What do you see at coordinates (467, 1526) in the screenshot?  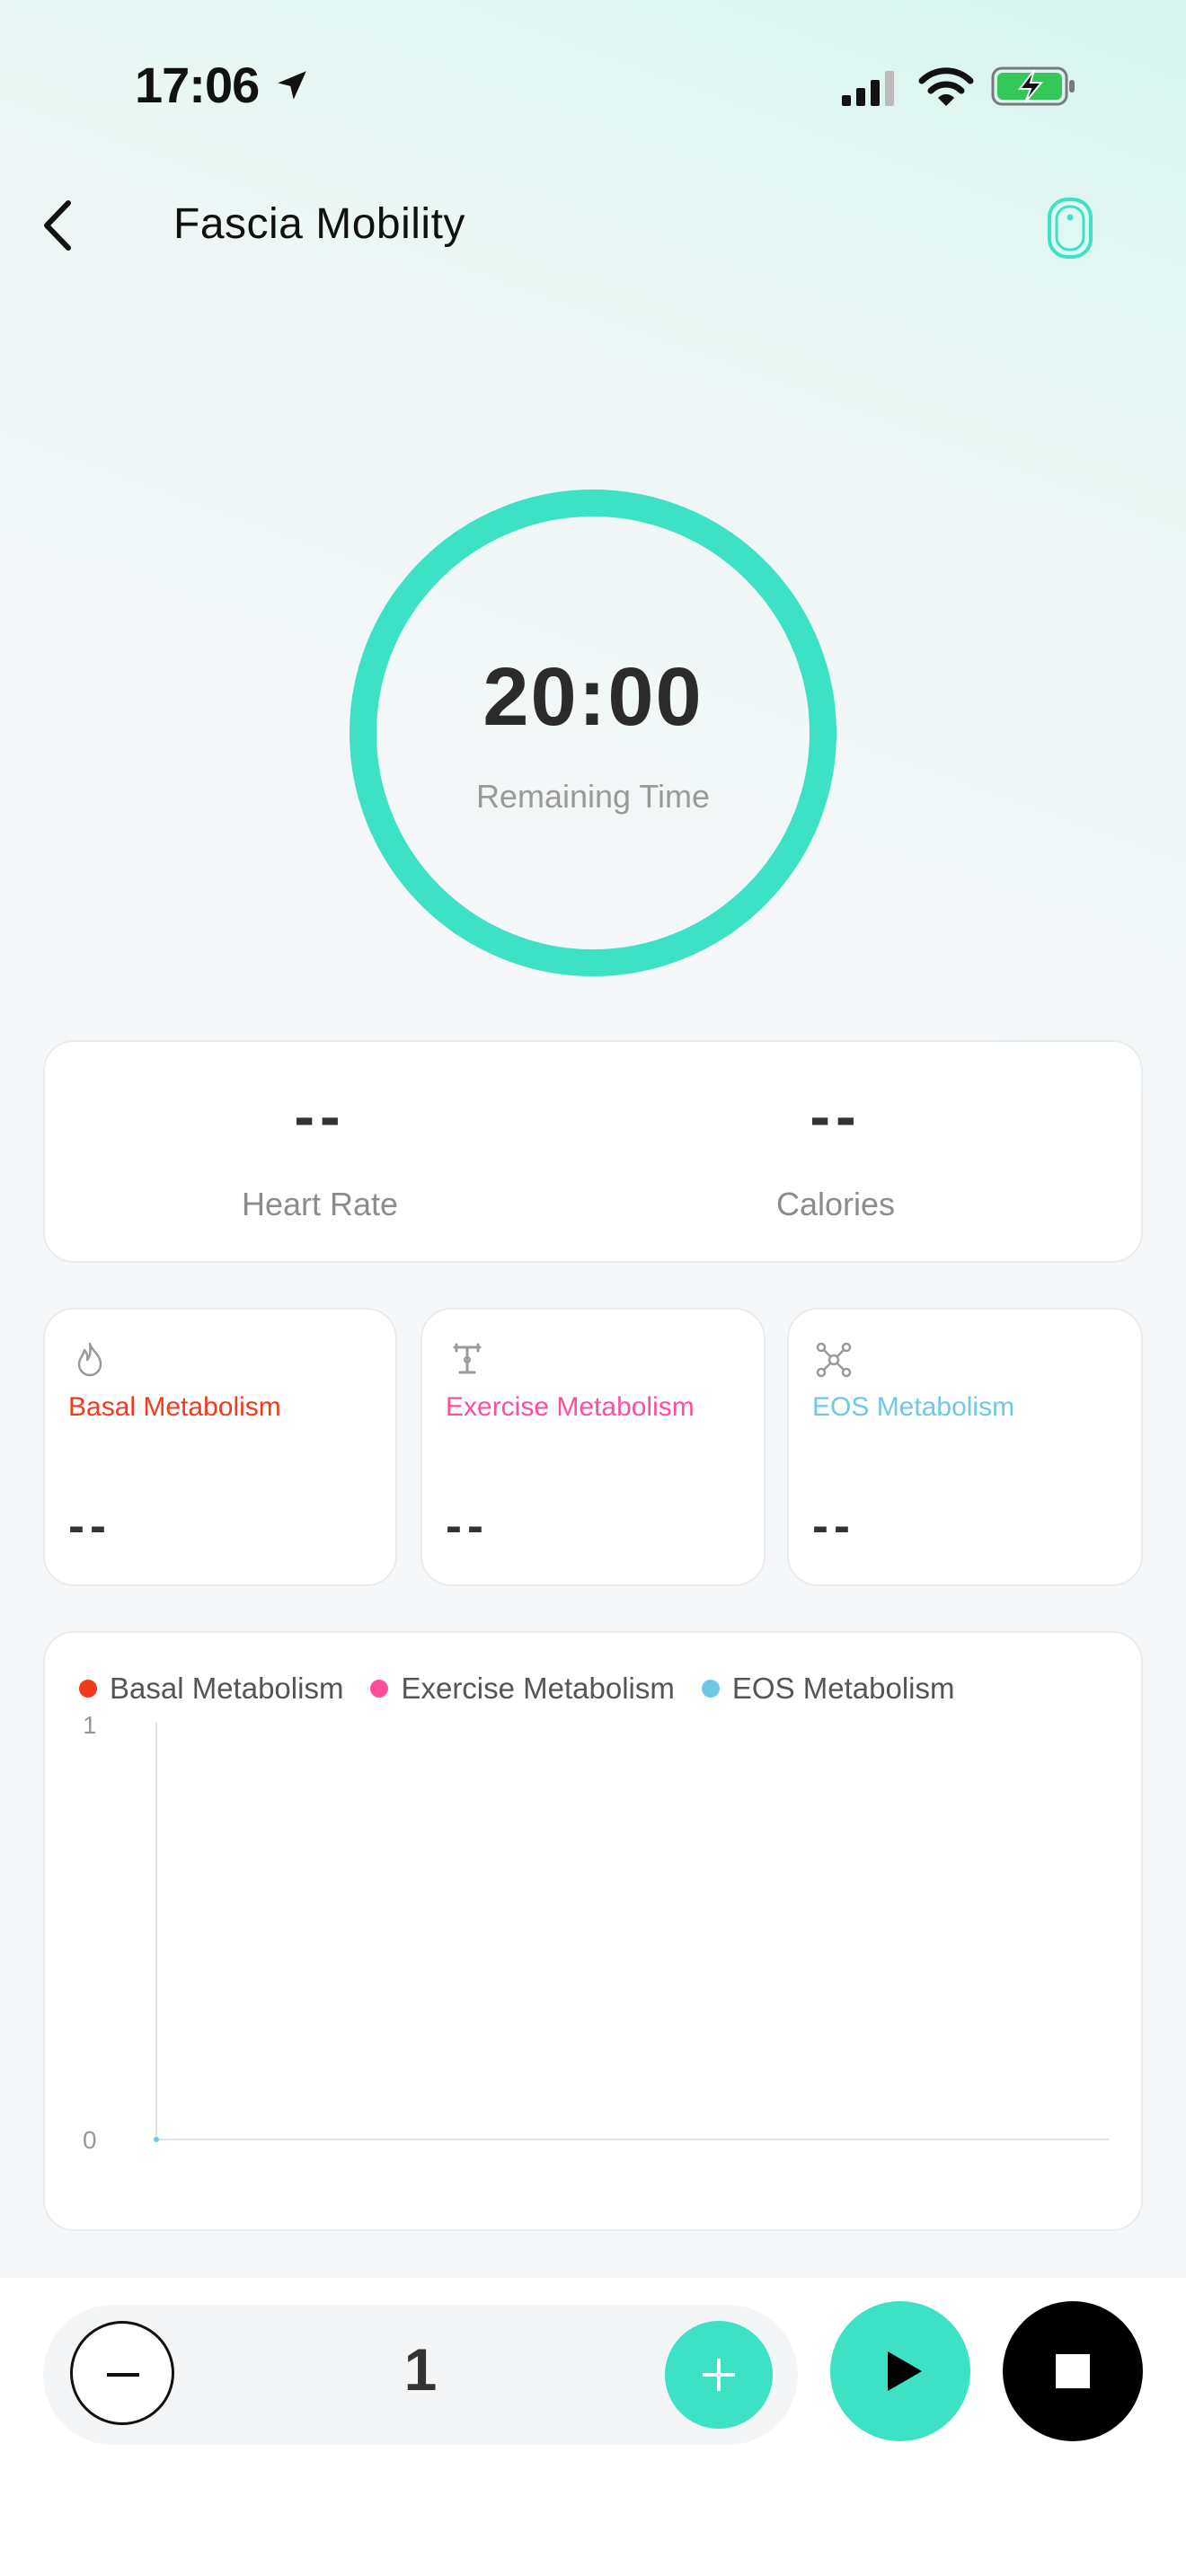 I see `exercise-metabolism-value: --` at bounding box center [467, 1526].